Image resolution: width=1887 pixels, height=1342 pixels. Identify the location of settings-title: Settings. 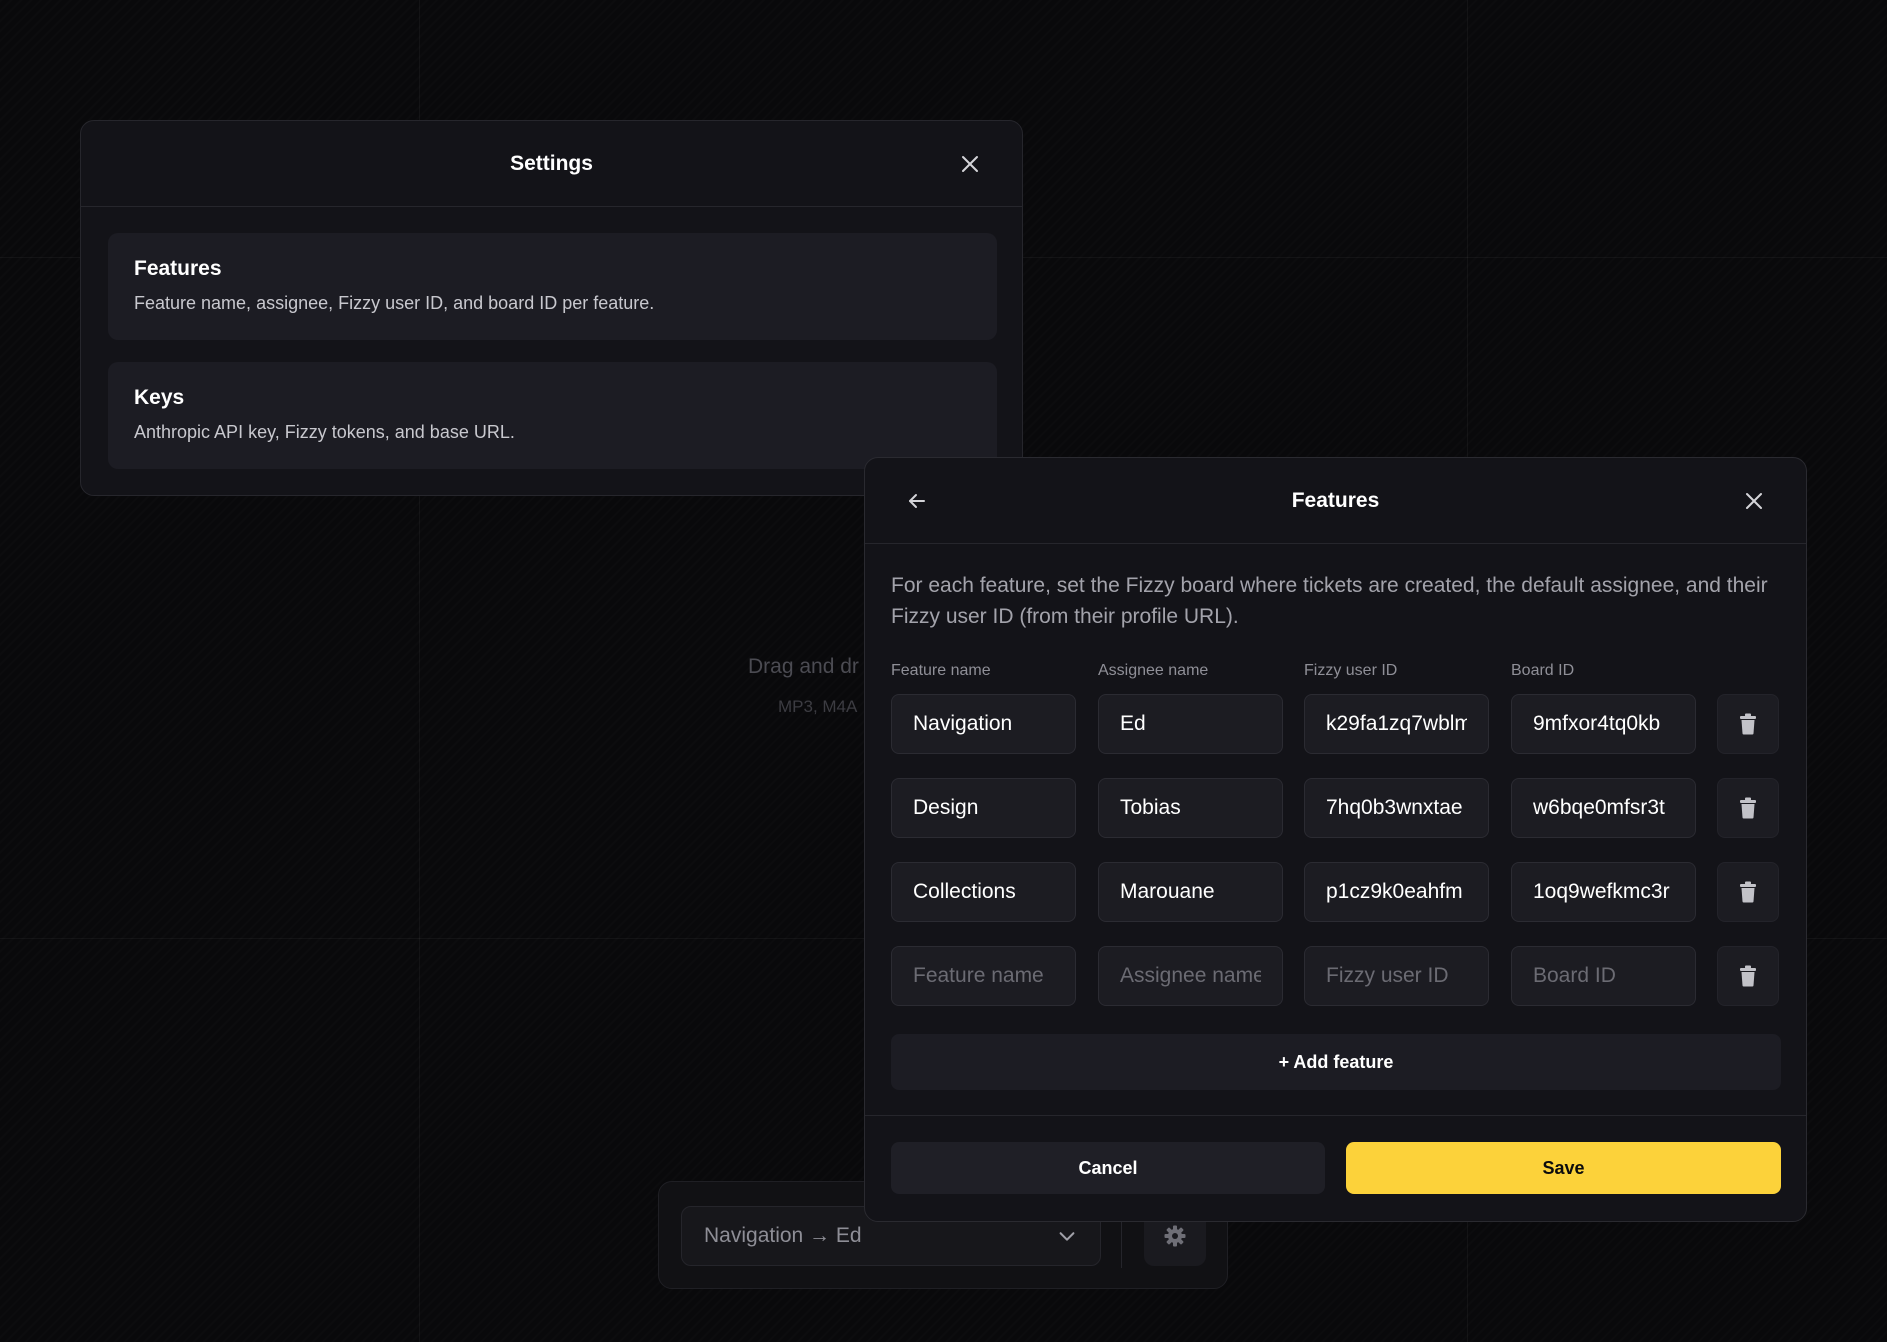
(551, 163).